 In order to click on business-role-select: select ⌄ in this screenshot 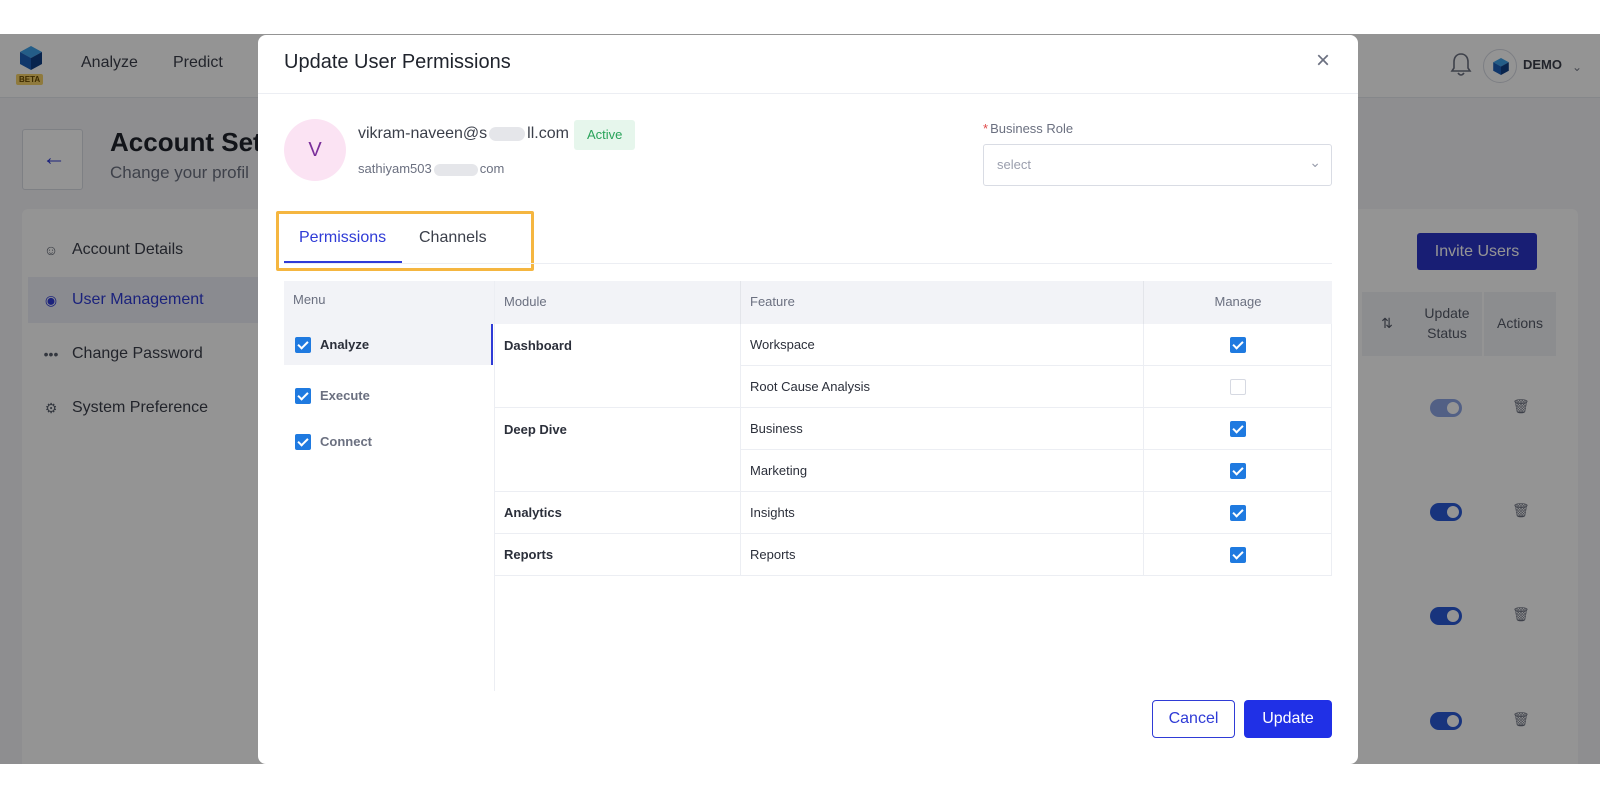, I will do `click(1157, 165)`.